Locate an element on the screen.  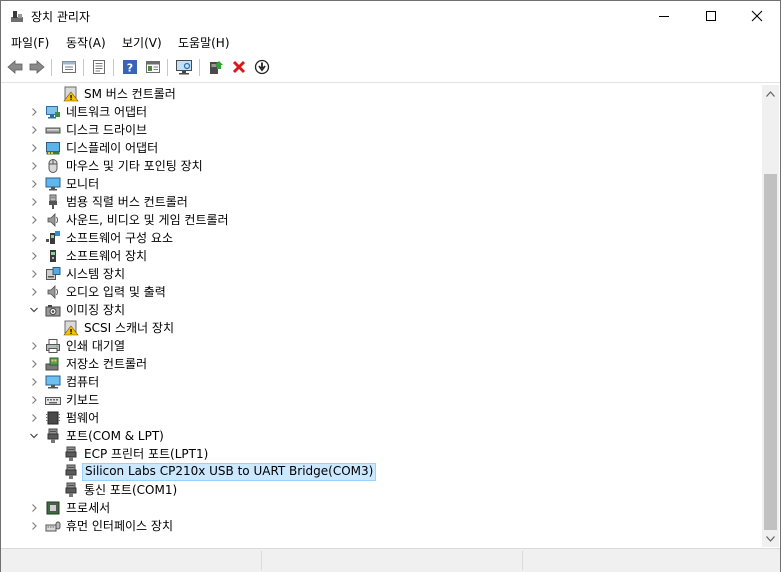
tree-item-label: 오디오 입력 및 출력 is located at coordinates (116, 292).